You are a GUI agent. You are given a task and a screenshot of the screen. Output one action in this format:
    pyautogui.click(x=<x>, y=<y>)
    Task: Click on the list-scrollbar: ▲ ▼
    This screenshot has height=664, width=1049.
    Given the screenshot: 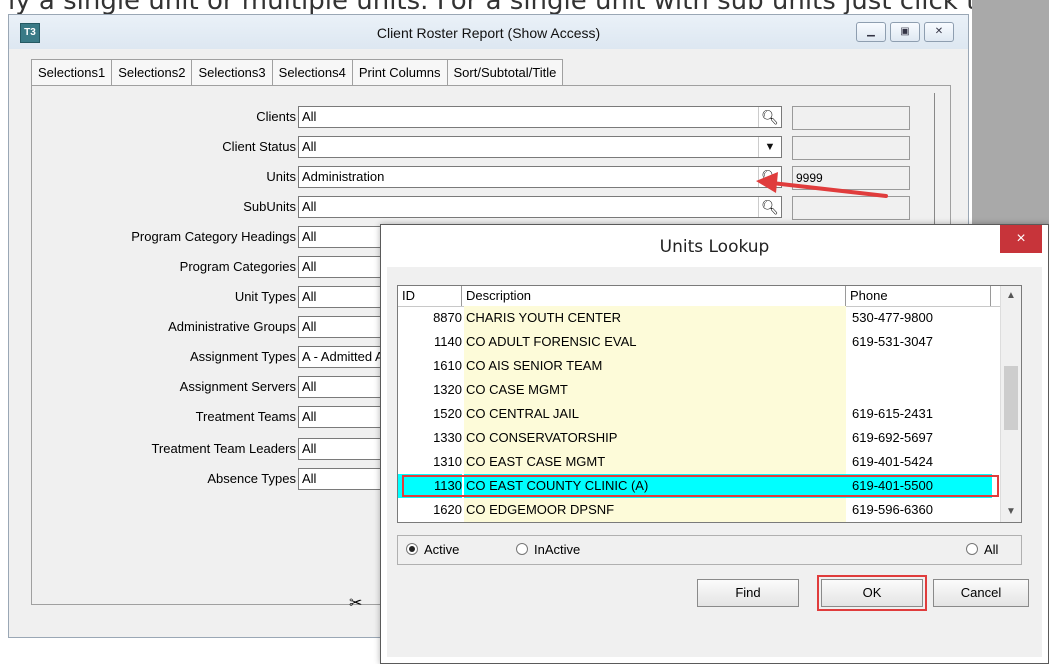 What is the action you would take?
    pyautogui.click(x=1010, y=404)
    